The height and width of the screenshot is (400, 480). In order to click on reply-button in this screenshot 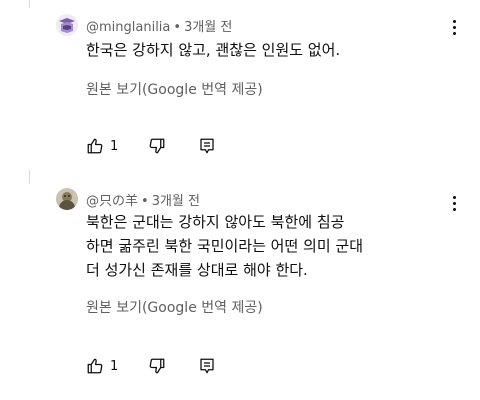, I will do `click(207, 366)`.